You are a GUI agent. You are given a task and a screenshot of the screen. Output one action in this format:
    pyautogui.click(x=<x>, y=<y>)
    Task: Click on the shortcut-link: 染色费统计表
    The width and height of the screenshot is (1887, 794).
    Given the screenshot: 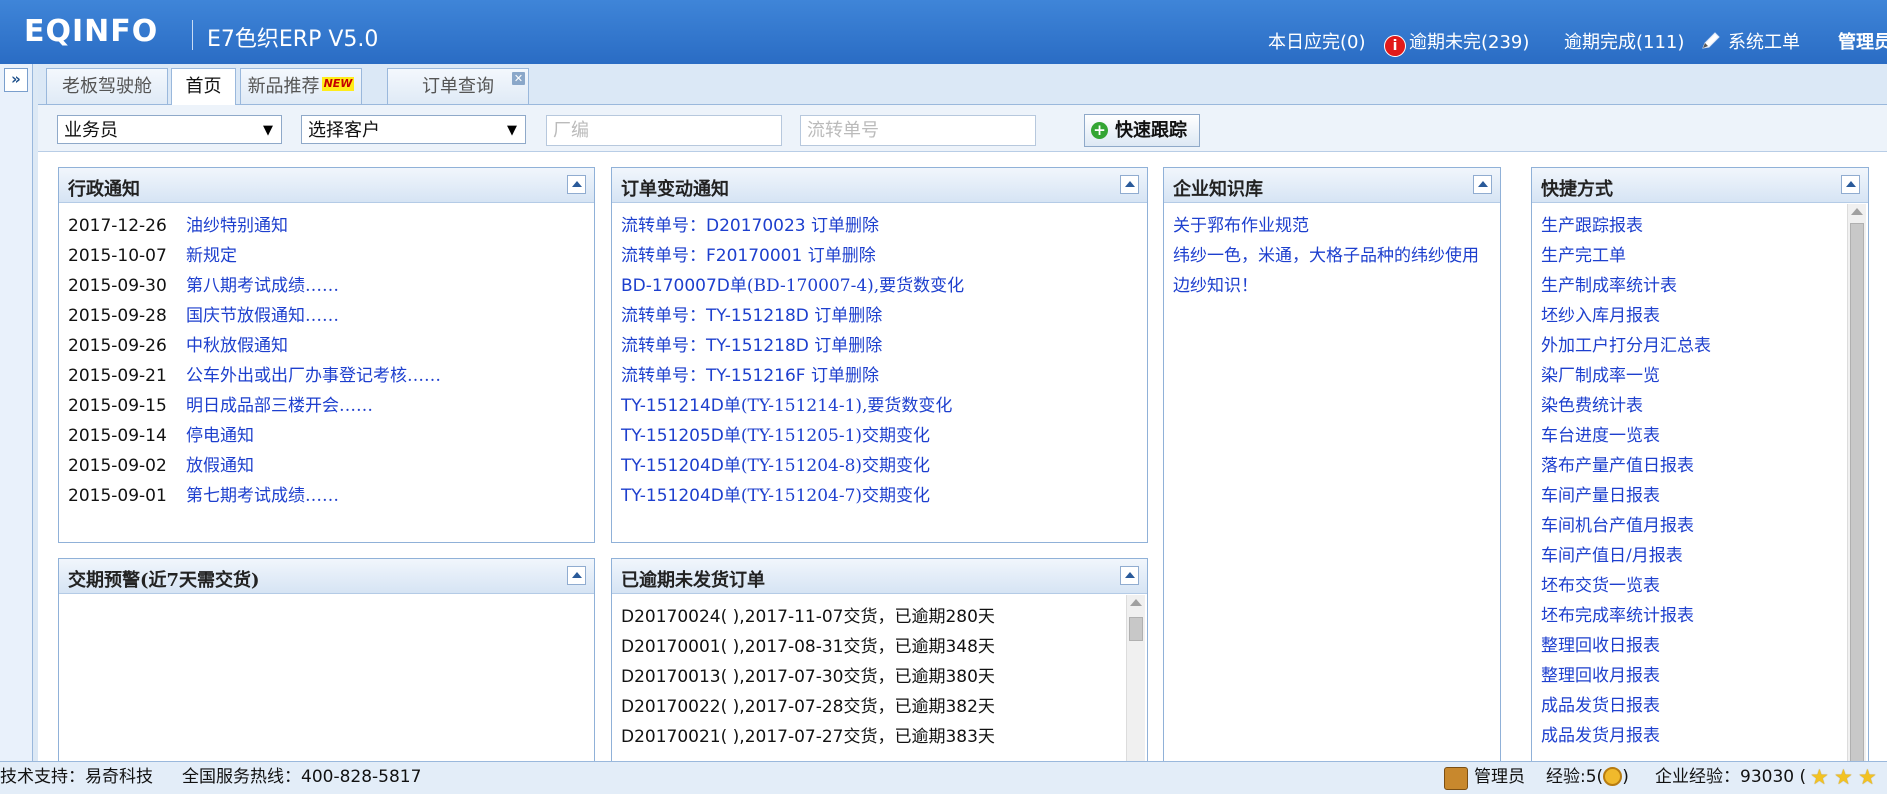 What is the action you would take?
    pyautogui.click(x=1592, y=406)
    